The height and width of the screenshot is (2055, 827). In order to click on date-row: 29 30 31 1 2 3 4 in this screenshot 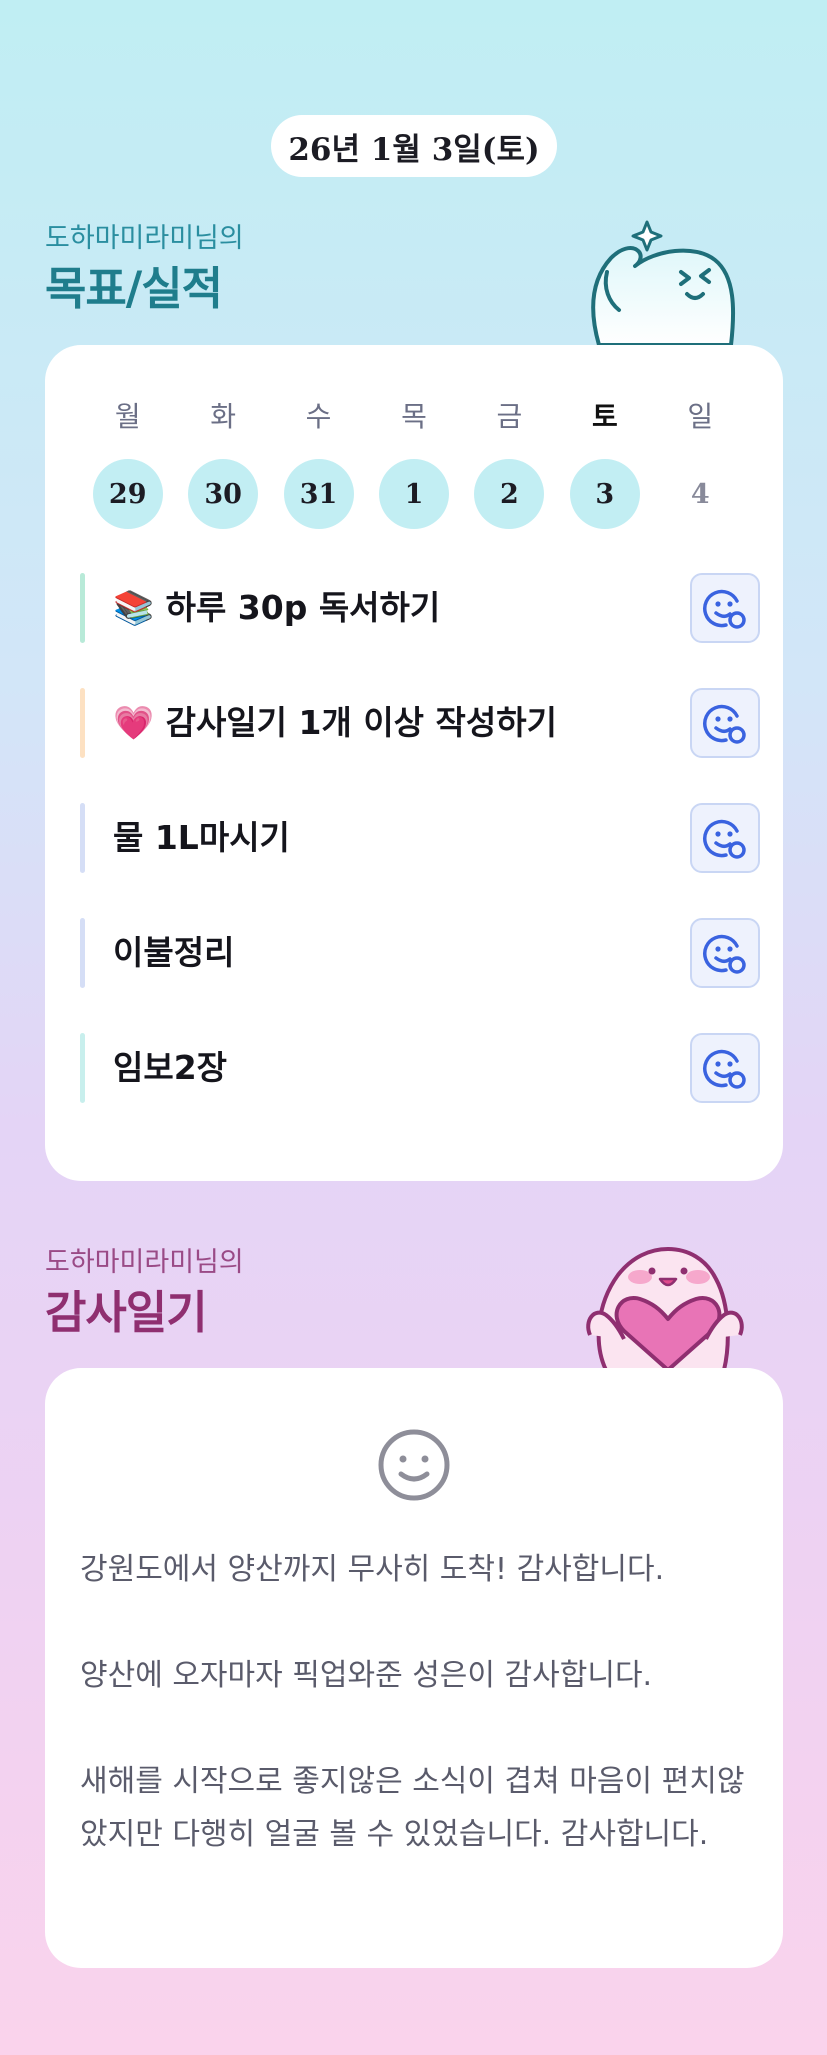, I will do `click(414, 494)`.